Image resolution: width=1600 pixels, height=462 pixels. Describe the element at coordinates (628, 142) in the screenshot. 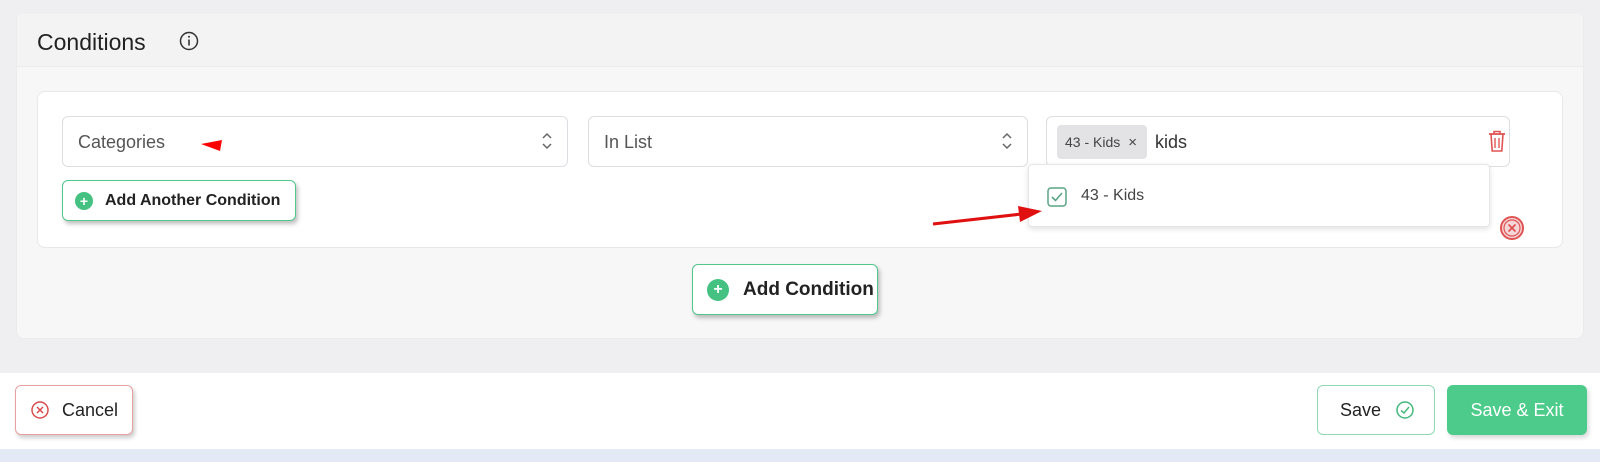

I see `operator-select-value: In List` at that location.